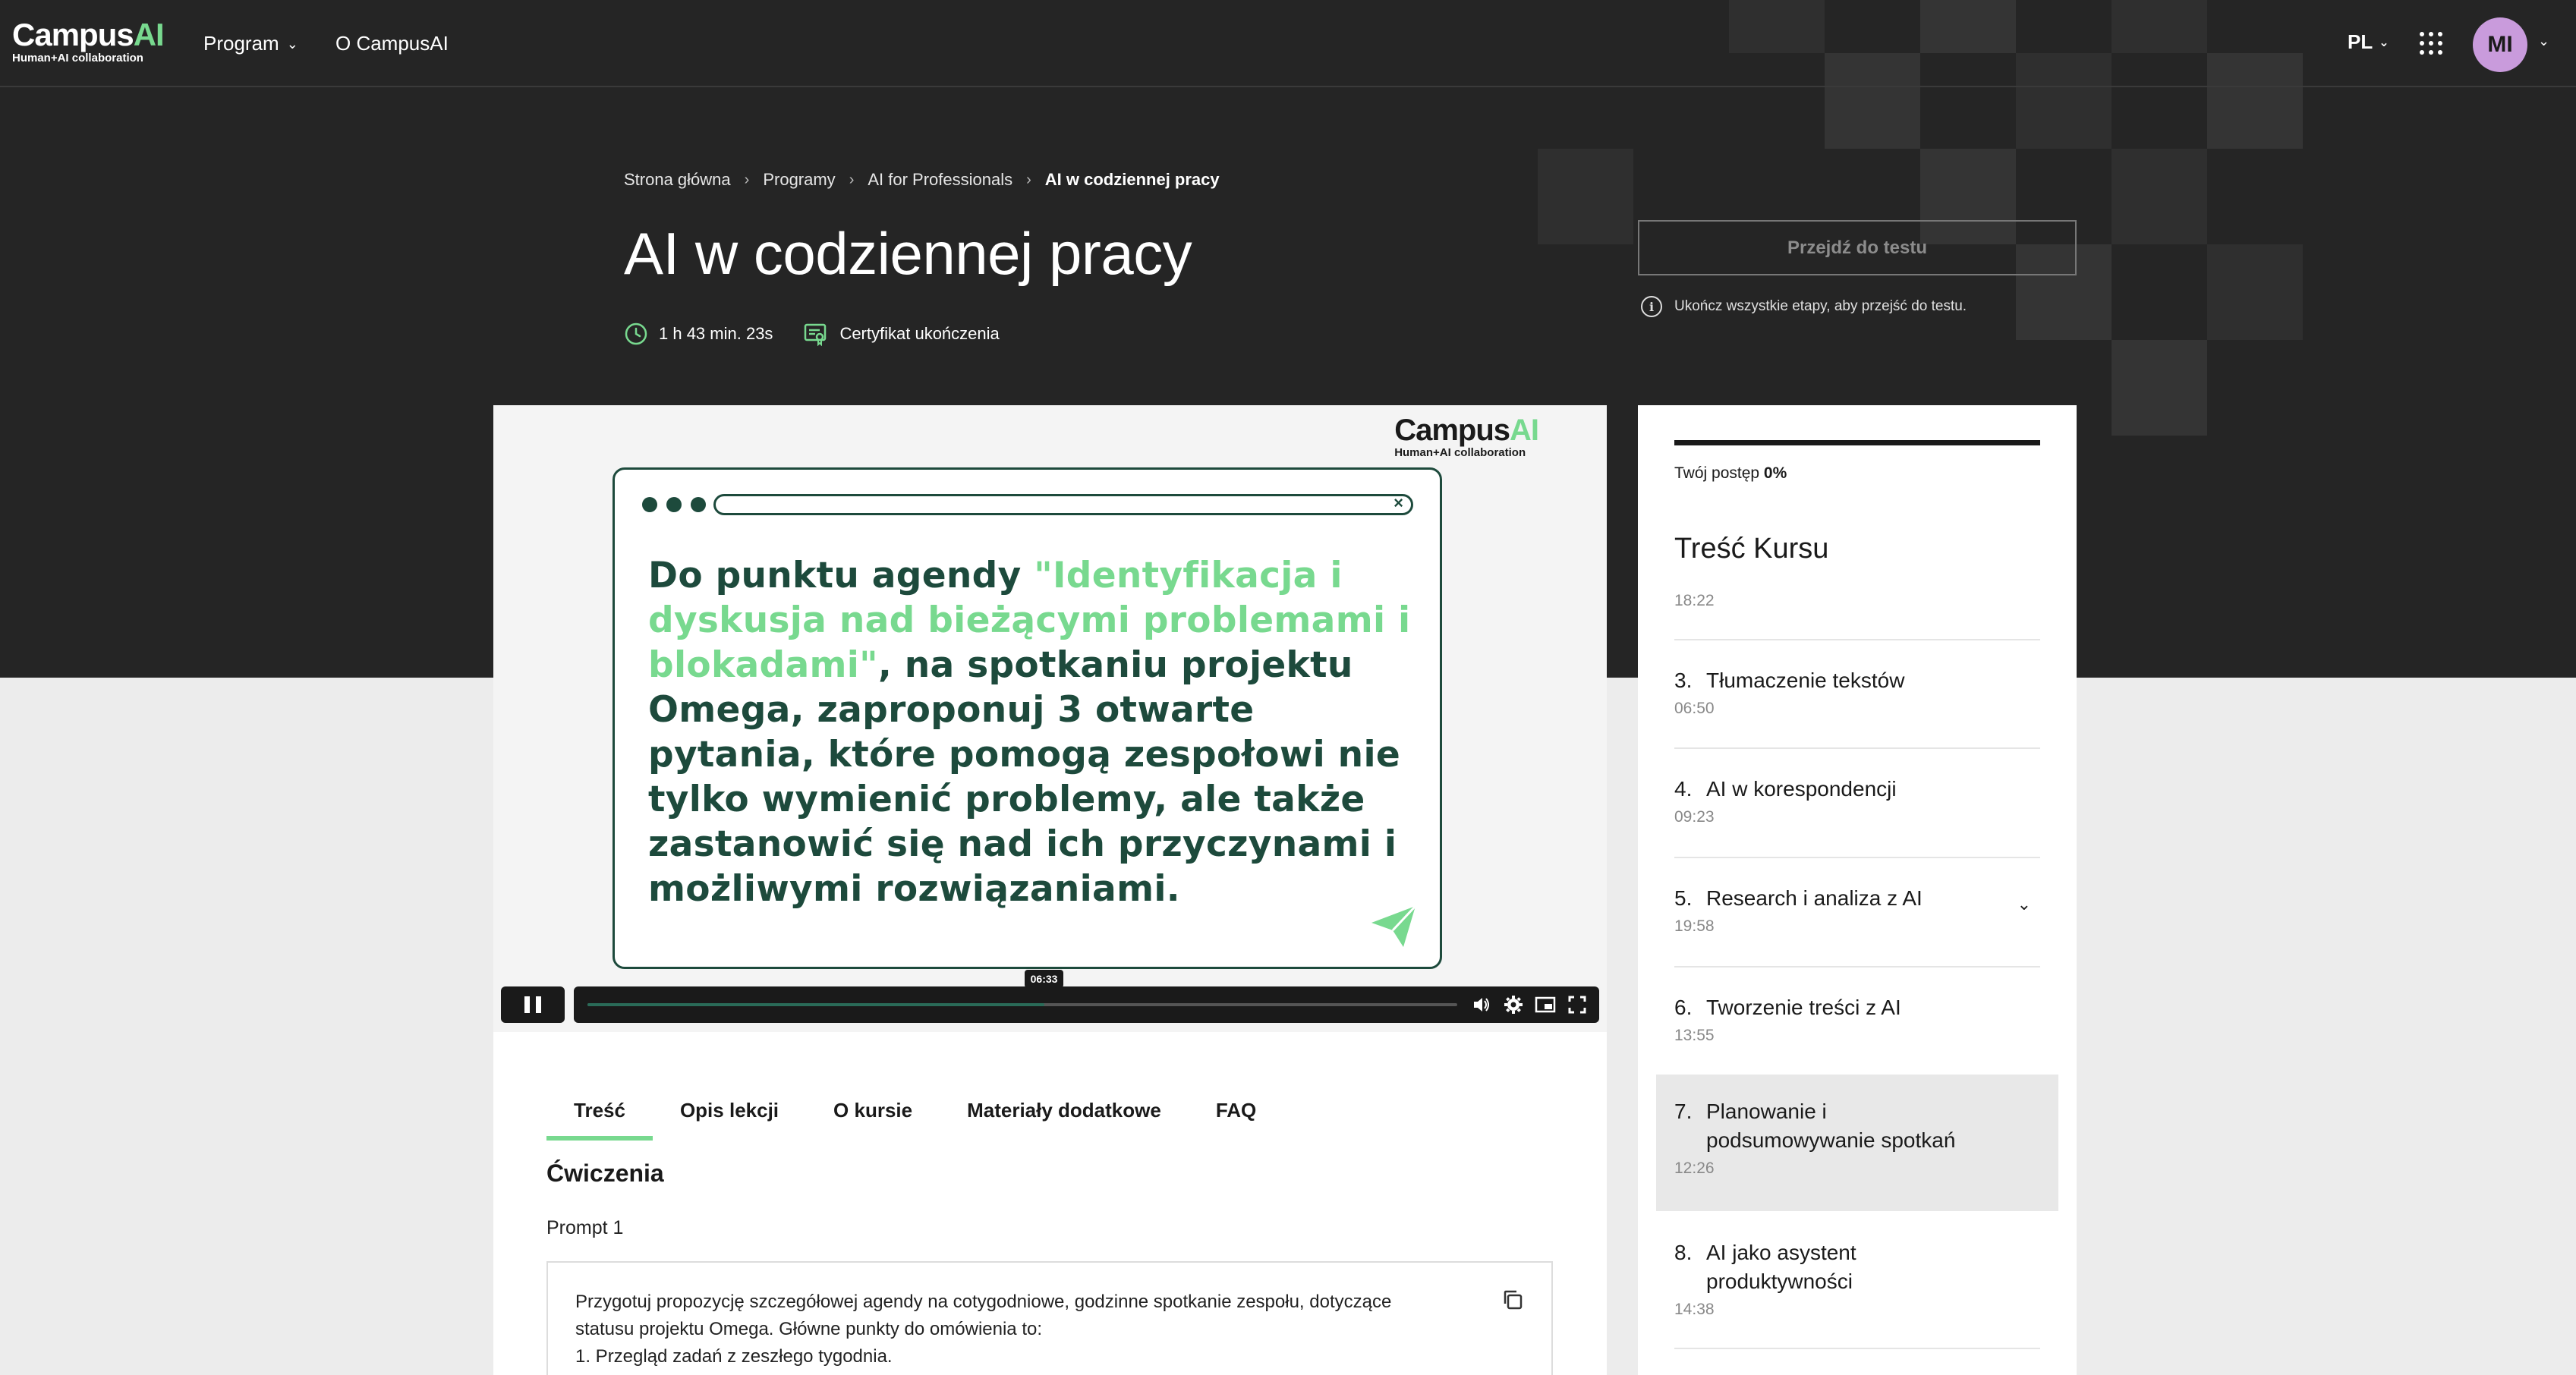  I want to click on video-control-bar: 06:33, so click(1086, 996).